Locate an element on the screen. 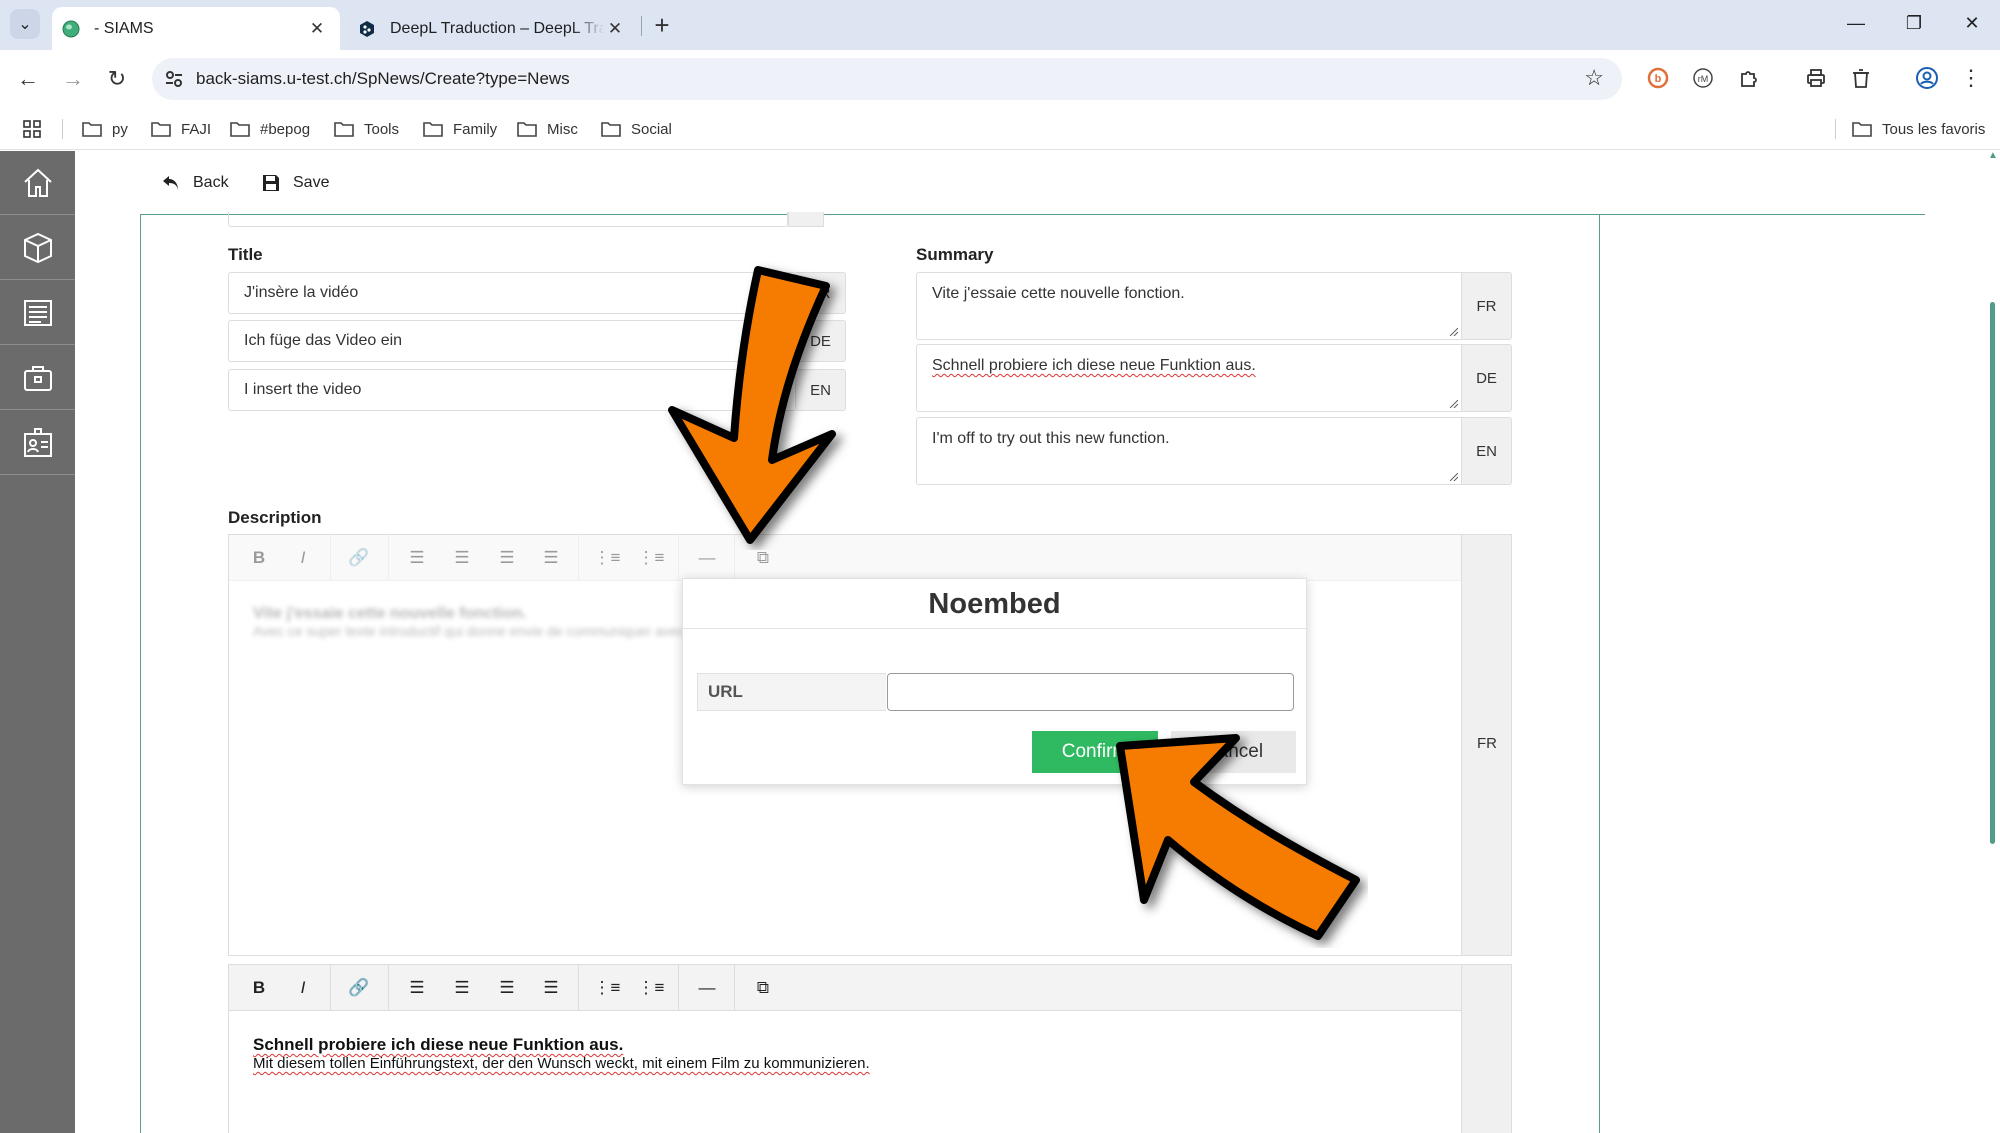  bookmark-folder: Tools is located at coordinates (366, 129).